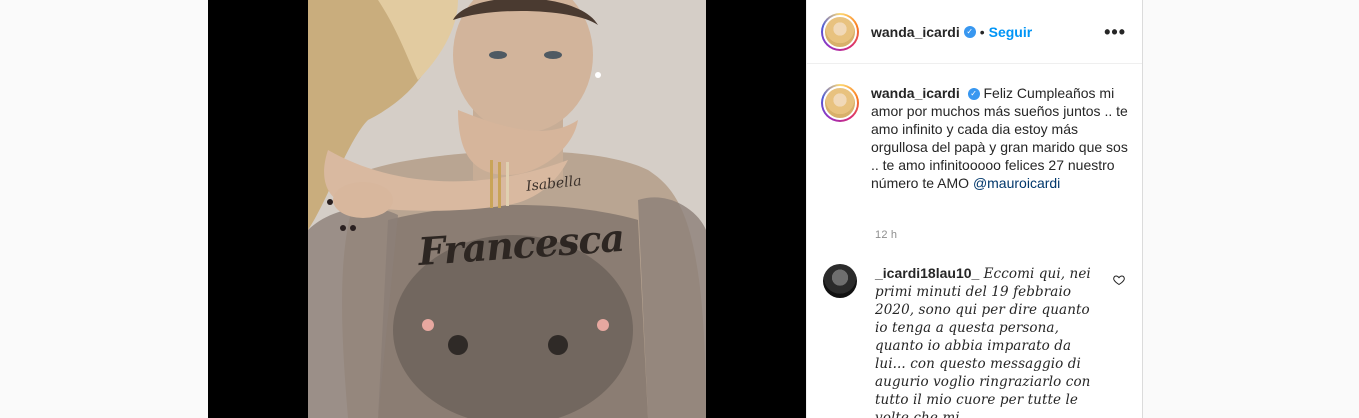  What do you see at coordinates (915, 93) in the screenshot?
I see `caption-username: wanda_icardi` at bounding box center [915, 93].